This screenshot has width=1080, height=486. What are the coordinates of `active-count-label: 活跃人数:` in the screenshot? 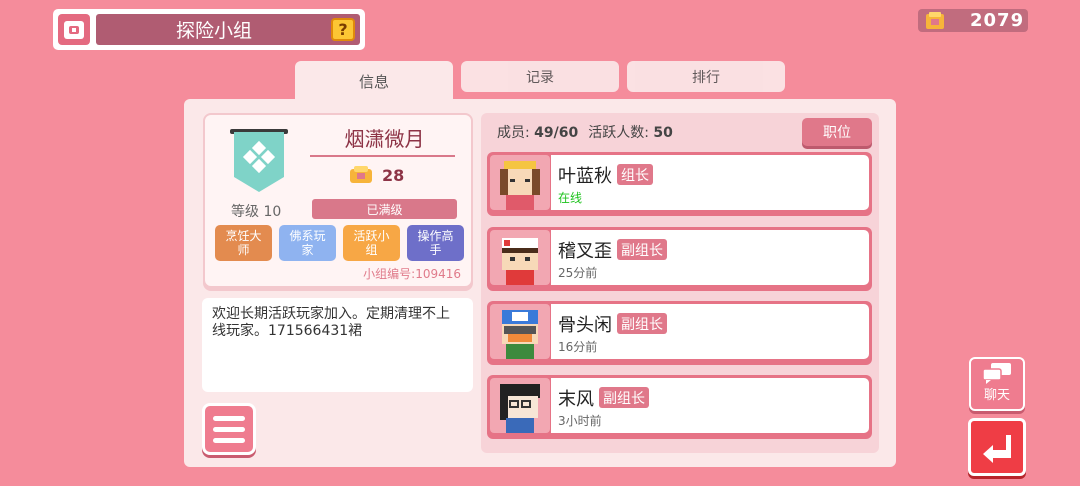 It's located at (618, 133).